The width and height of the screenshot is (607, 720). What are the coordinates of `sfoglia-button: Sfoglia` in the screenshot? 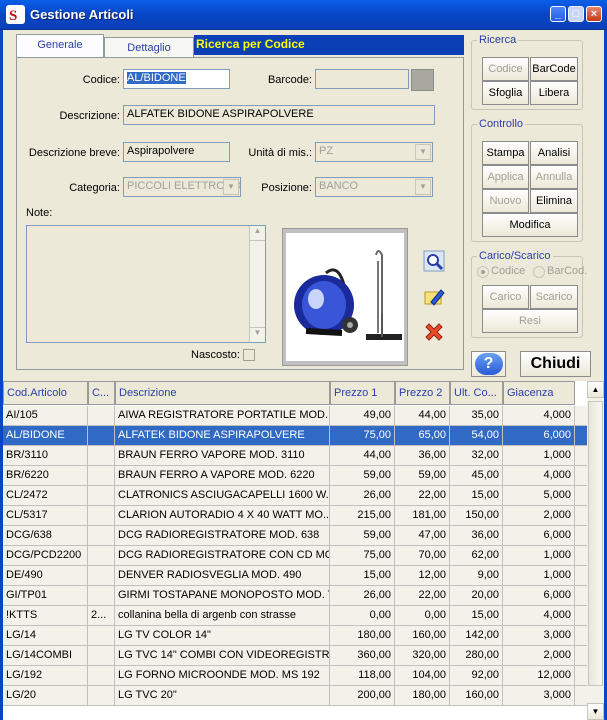 It's located at (505, 93).